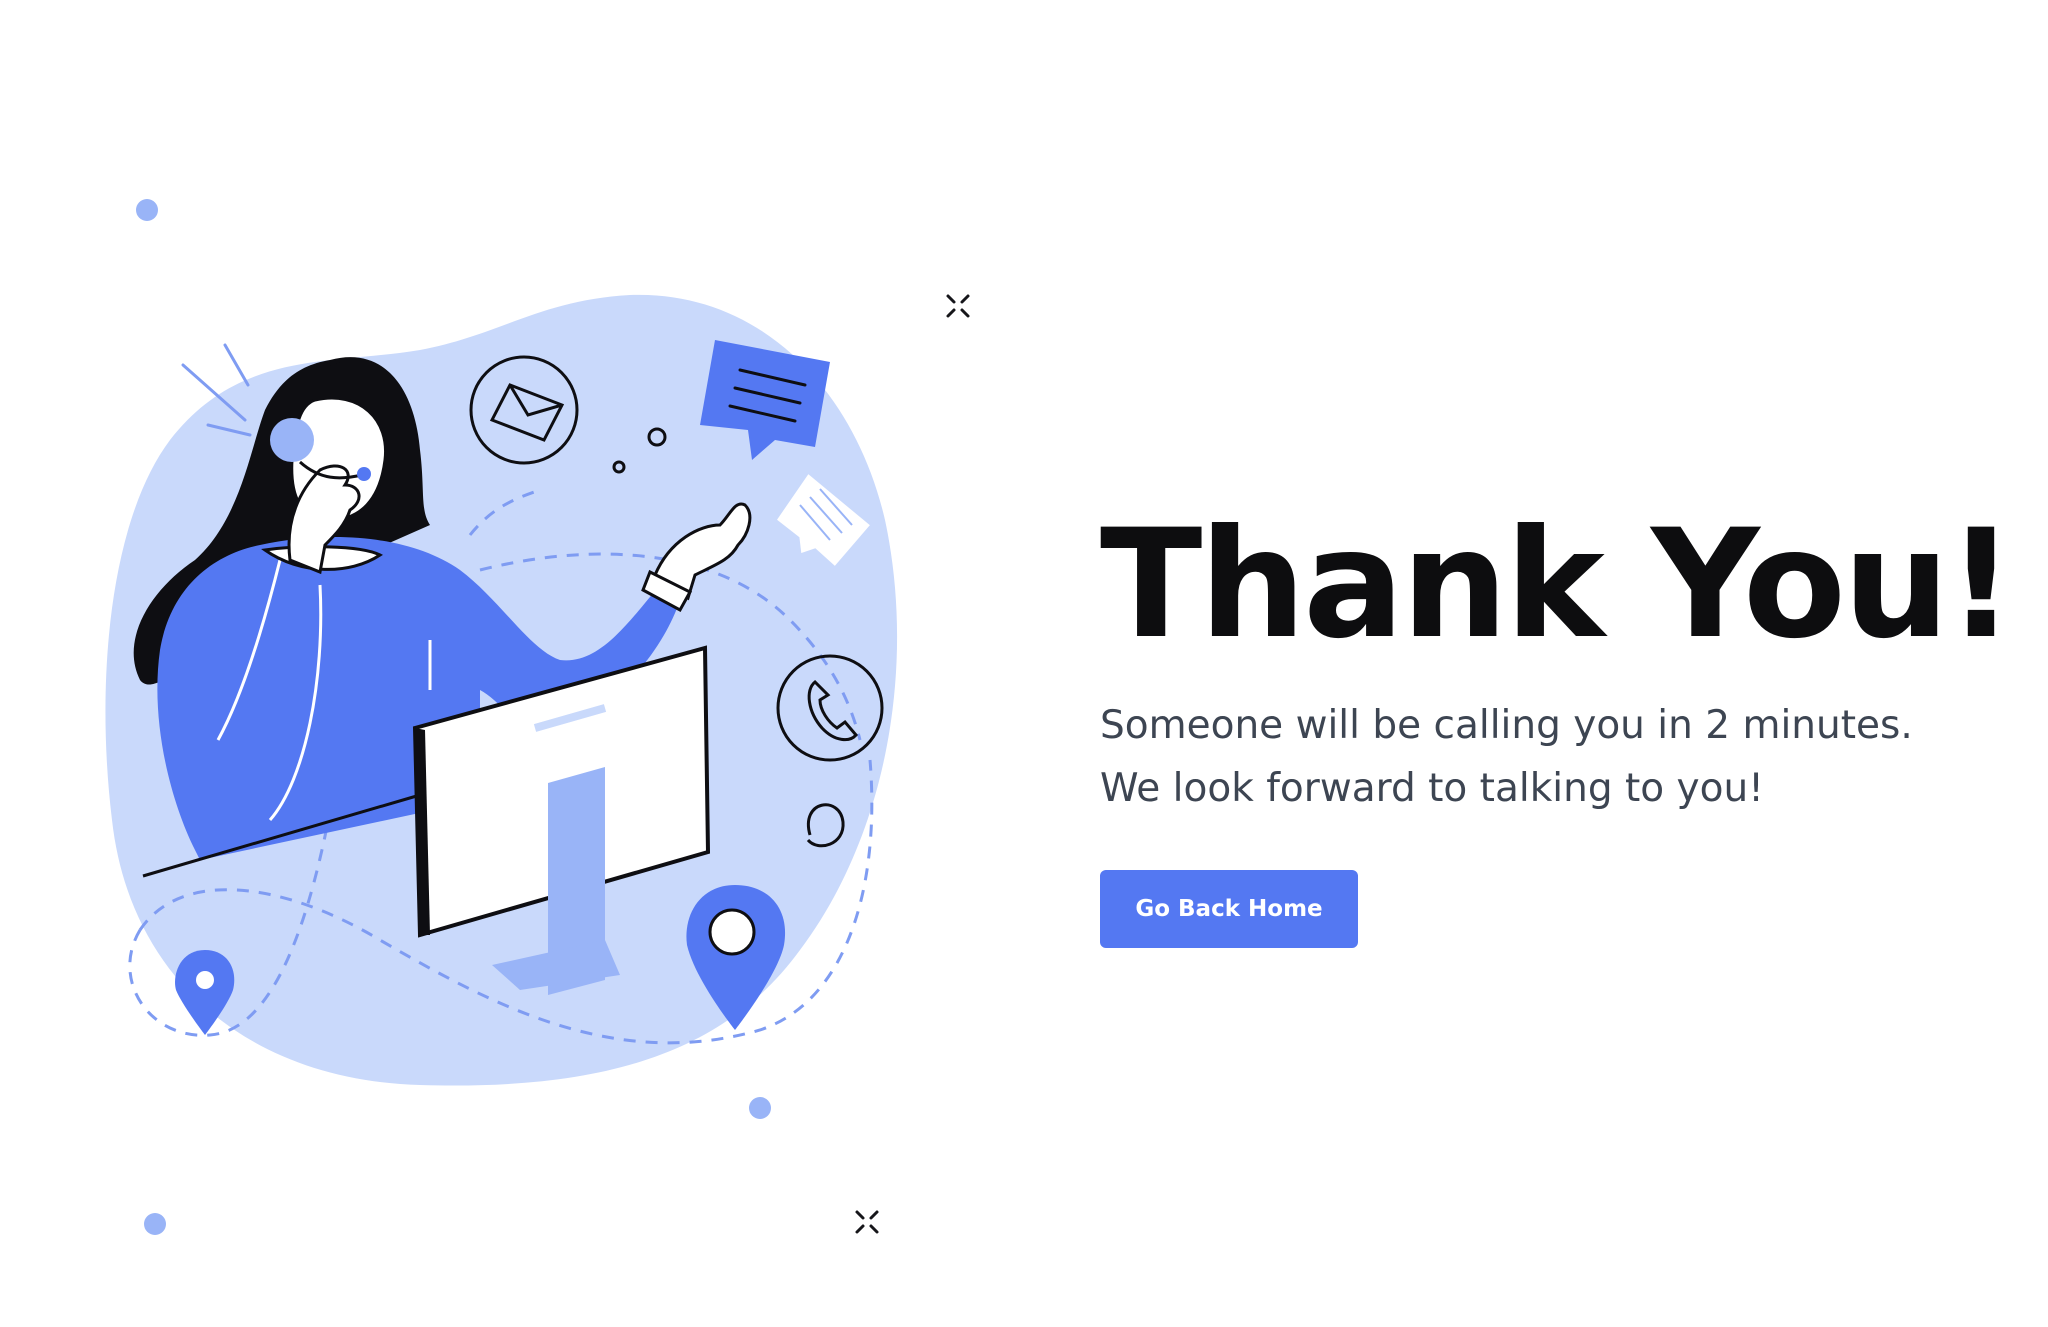  I want to click on page-title: Thank You!, so click(1557, 585).